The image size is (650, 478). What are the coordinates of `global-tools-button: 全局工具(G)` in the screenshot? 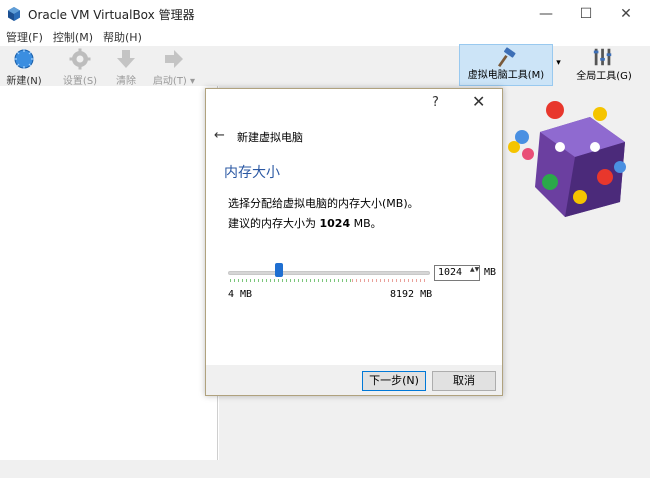 It's located at (604, 65).